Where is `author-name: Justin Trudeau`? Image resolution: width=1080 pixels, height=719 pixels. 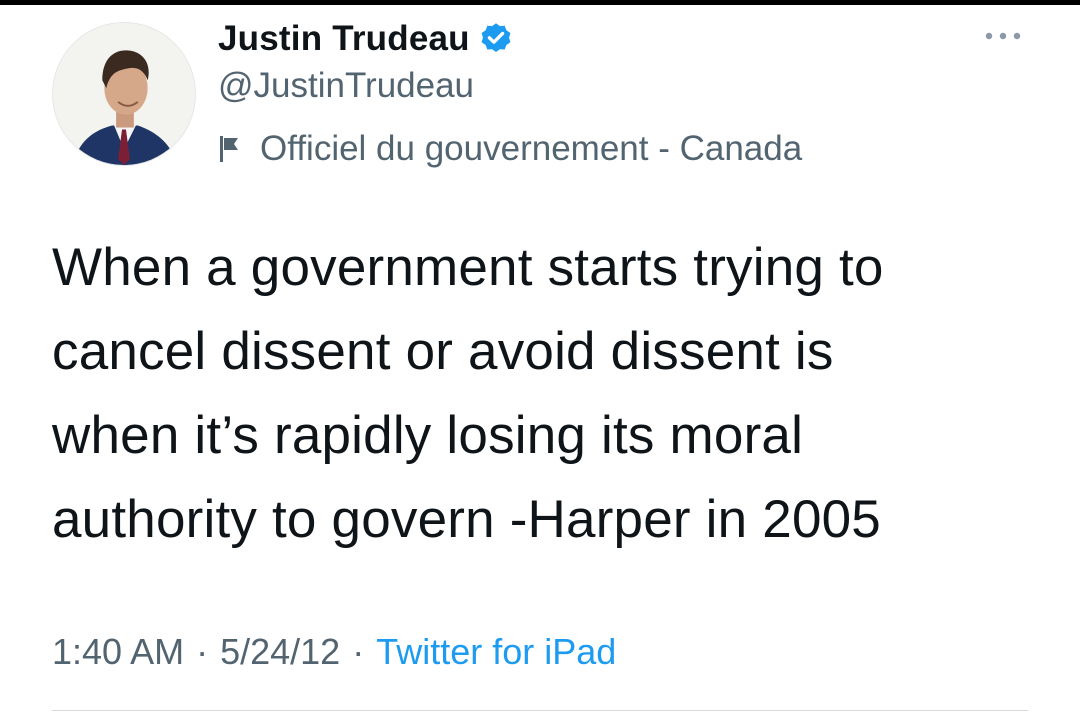
author-name: Justin Trudeau is located at coordinates (344, 39).